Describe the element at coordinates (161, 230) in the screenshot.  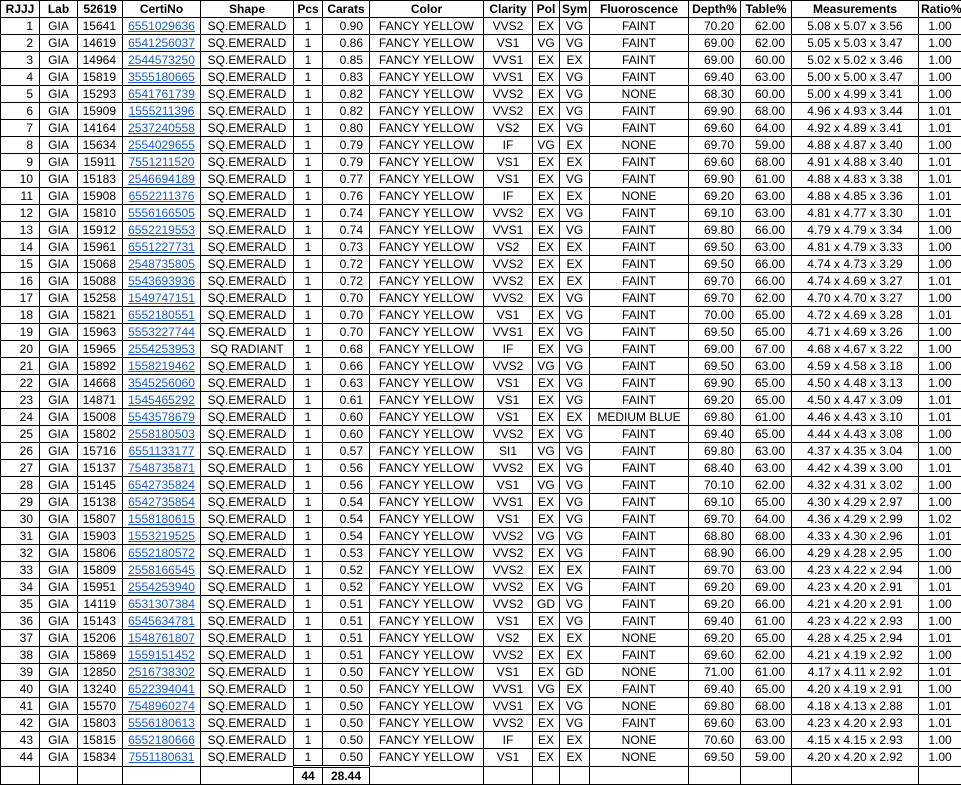
I see `certificate-link: 6552219553` at that location.